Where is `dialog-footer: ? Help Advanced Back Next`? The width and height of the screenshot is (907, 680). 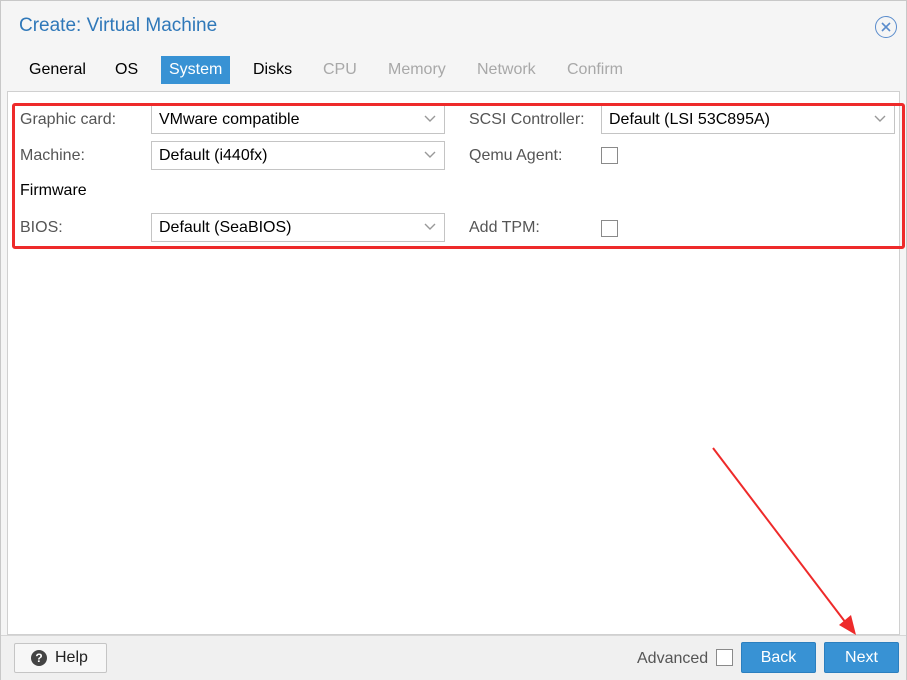
dialog-footer: ? Help Advanced Back Next is located at coordinates (453, 657).